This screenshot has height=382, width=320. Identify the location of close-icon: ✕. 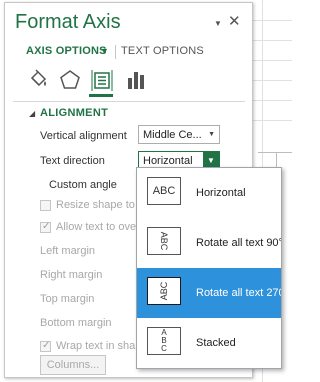
(234, 21).